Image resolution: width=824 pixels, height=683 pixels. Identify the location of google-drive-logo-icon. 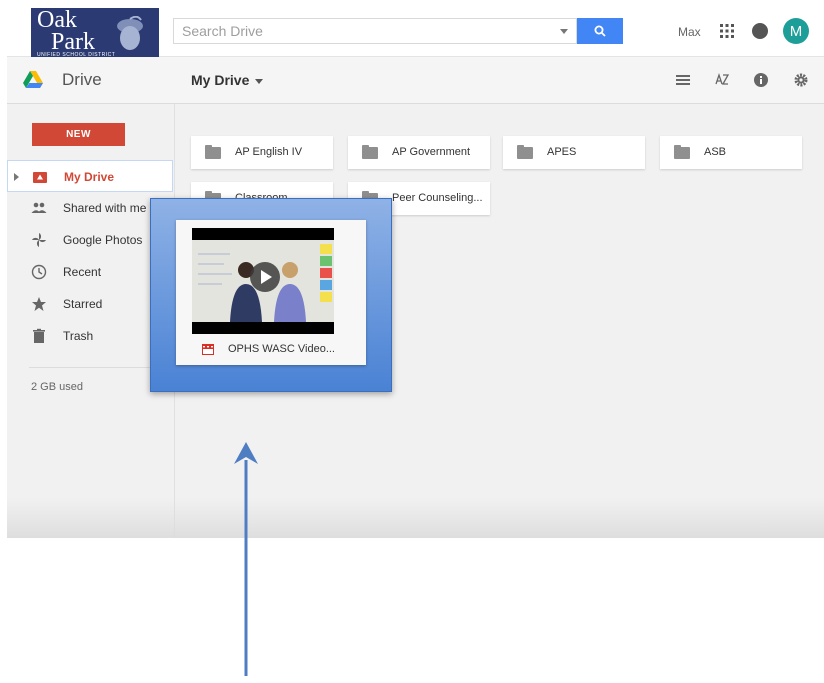
(33, 79).